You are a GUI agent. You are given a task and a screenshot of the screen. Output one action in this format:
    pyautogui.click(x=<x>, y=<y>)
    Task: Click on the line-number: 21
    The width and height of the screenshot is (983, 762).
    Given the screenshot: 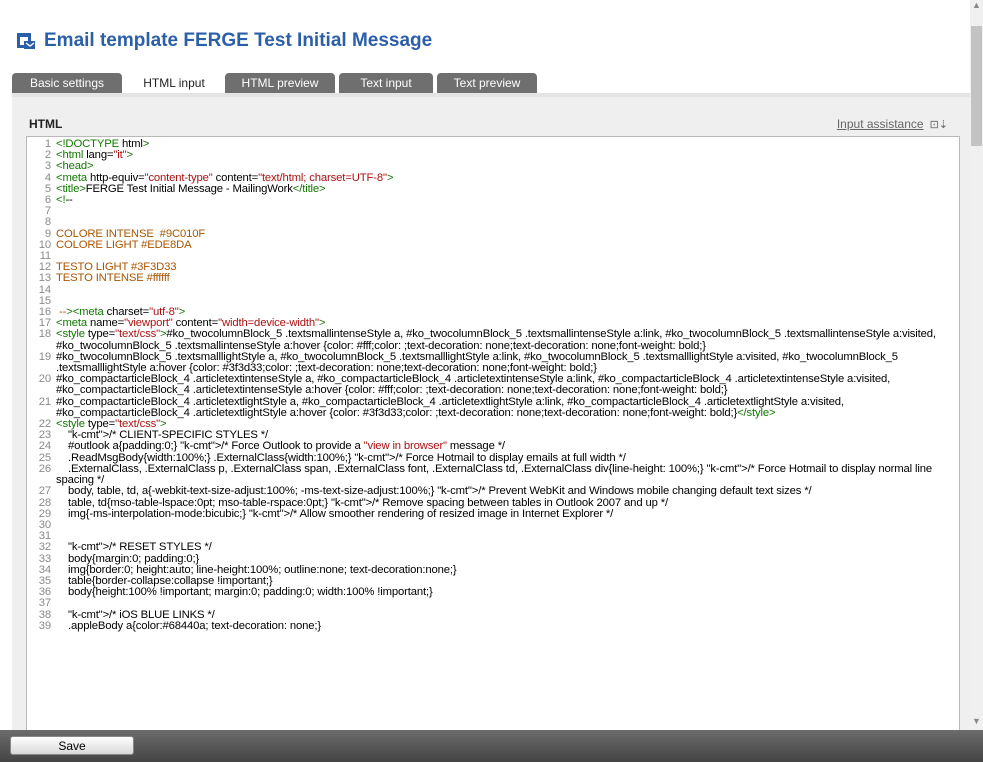 What is the action you would take?
    pyautogui.click(x=44, y=401)
    